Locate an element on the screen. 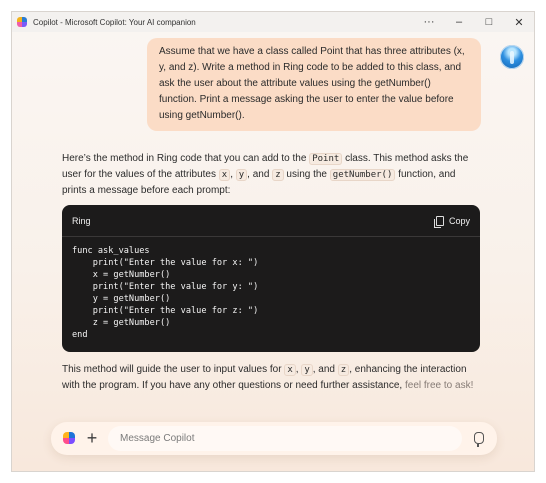 The image size is (546, 483). inline-code-getnumber: getNumber() is located at coordinates (362, 175).